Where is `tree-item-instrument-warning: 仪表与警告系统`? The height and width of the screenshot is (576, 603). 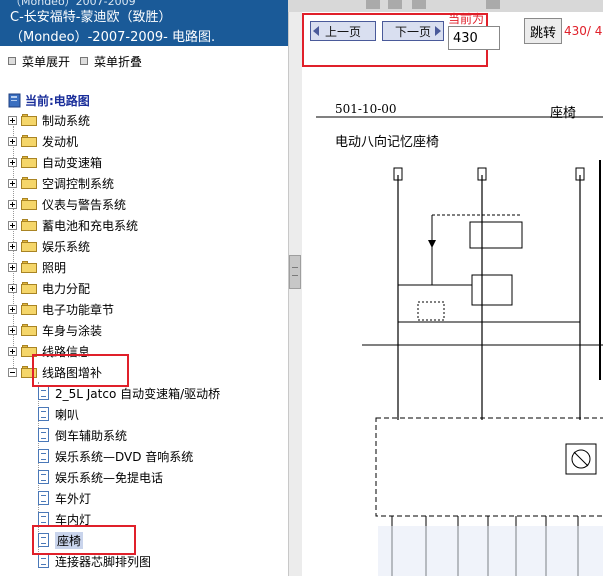
tree-item-instrument-warning: 仪表与警告系统 is located at coordinates (67, 204).